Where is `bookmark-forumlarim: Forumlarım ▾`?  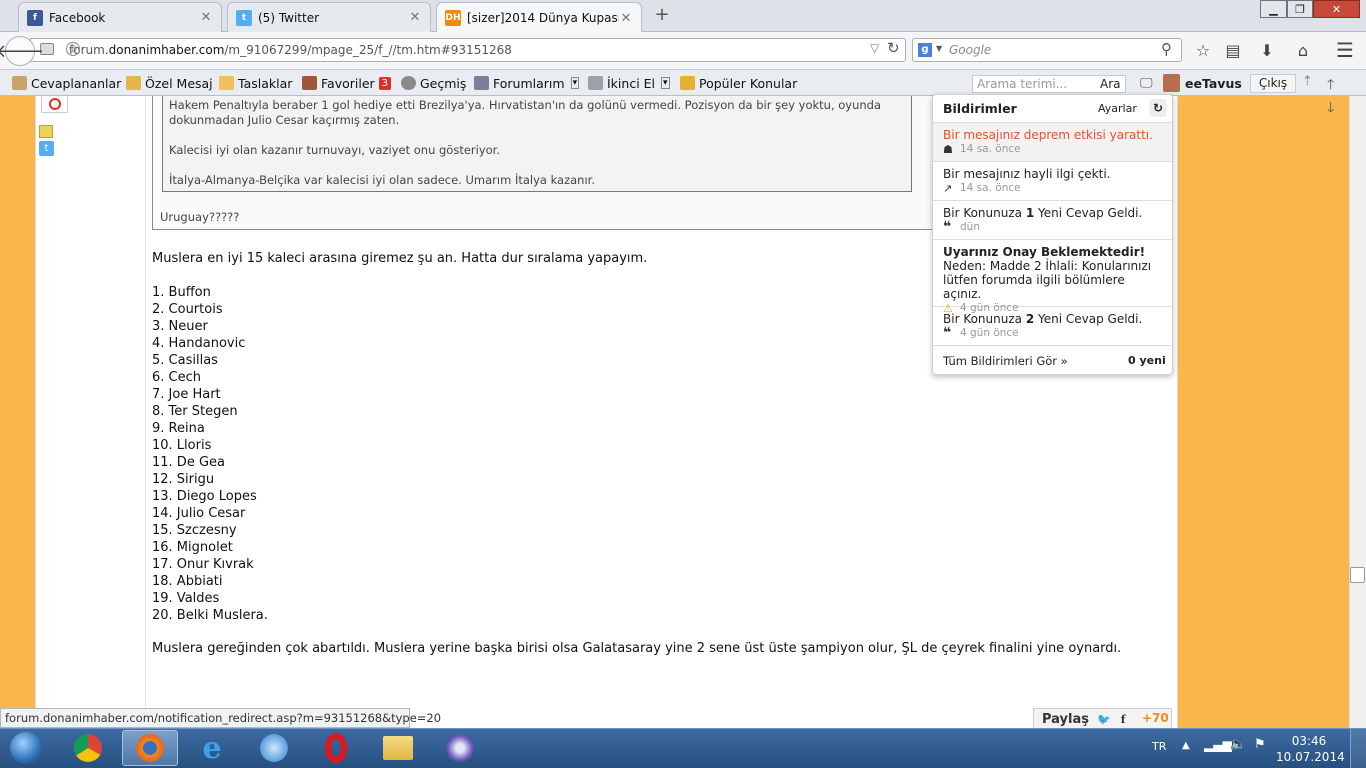
bookmark-forumlarim: Forumlarım ▾ is located at coordinates (527, 83).